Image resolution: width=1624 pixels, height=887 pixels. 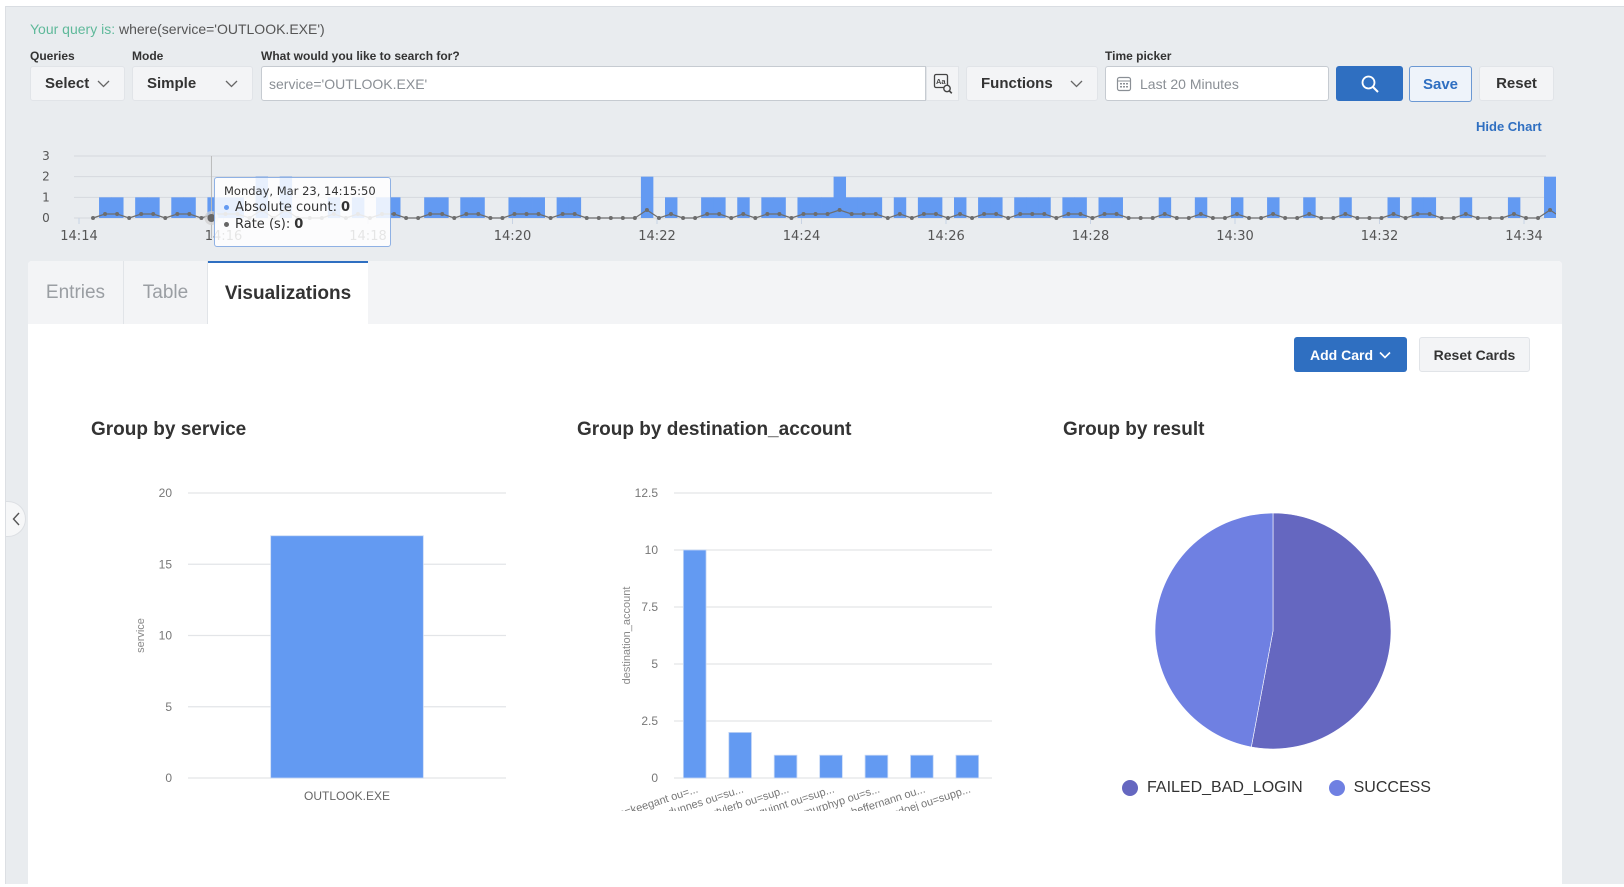 What do you see at coordinates (1474, 354) in the screenshot?
I see `reset-cards-button: Reset Cards` at bounding box center [1474, 354].